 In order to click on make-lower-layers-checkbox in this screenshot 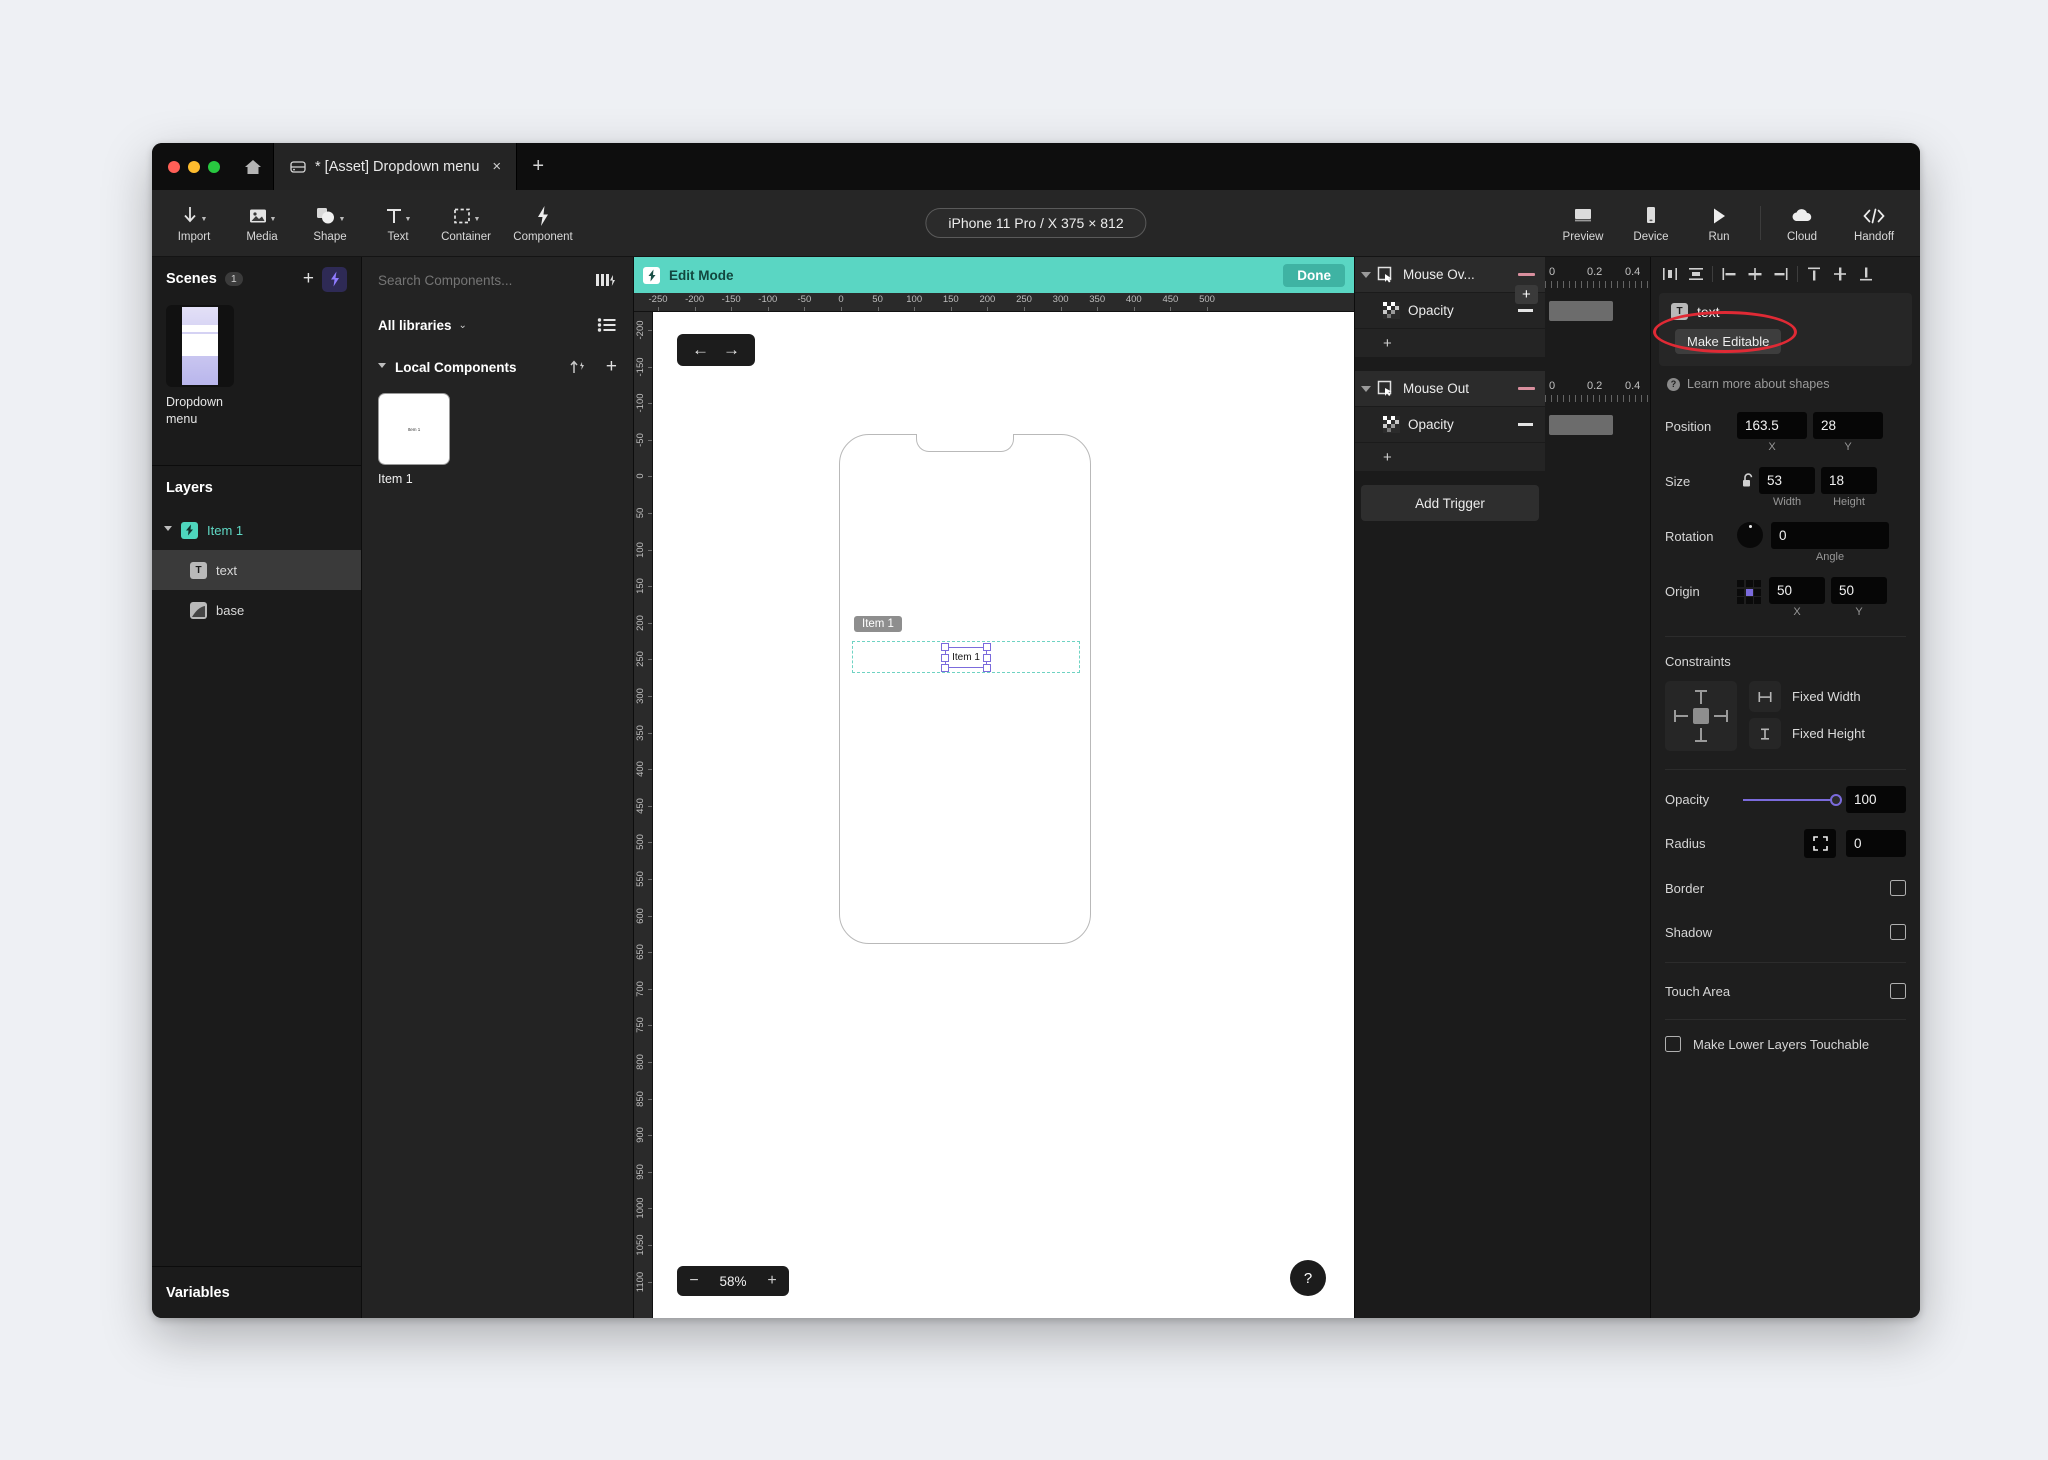, I will do `click(1673, 1044)`.